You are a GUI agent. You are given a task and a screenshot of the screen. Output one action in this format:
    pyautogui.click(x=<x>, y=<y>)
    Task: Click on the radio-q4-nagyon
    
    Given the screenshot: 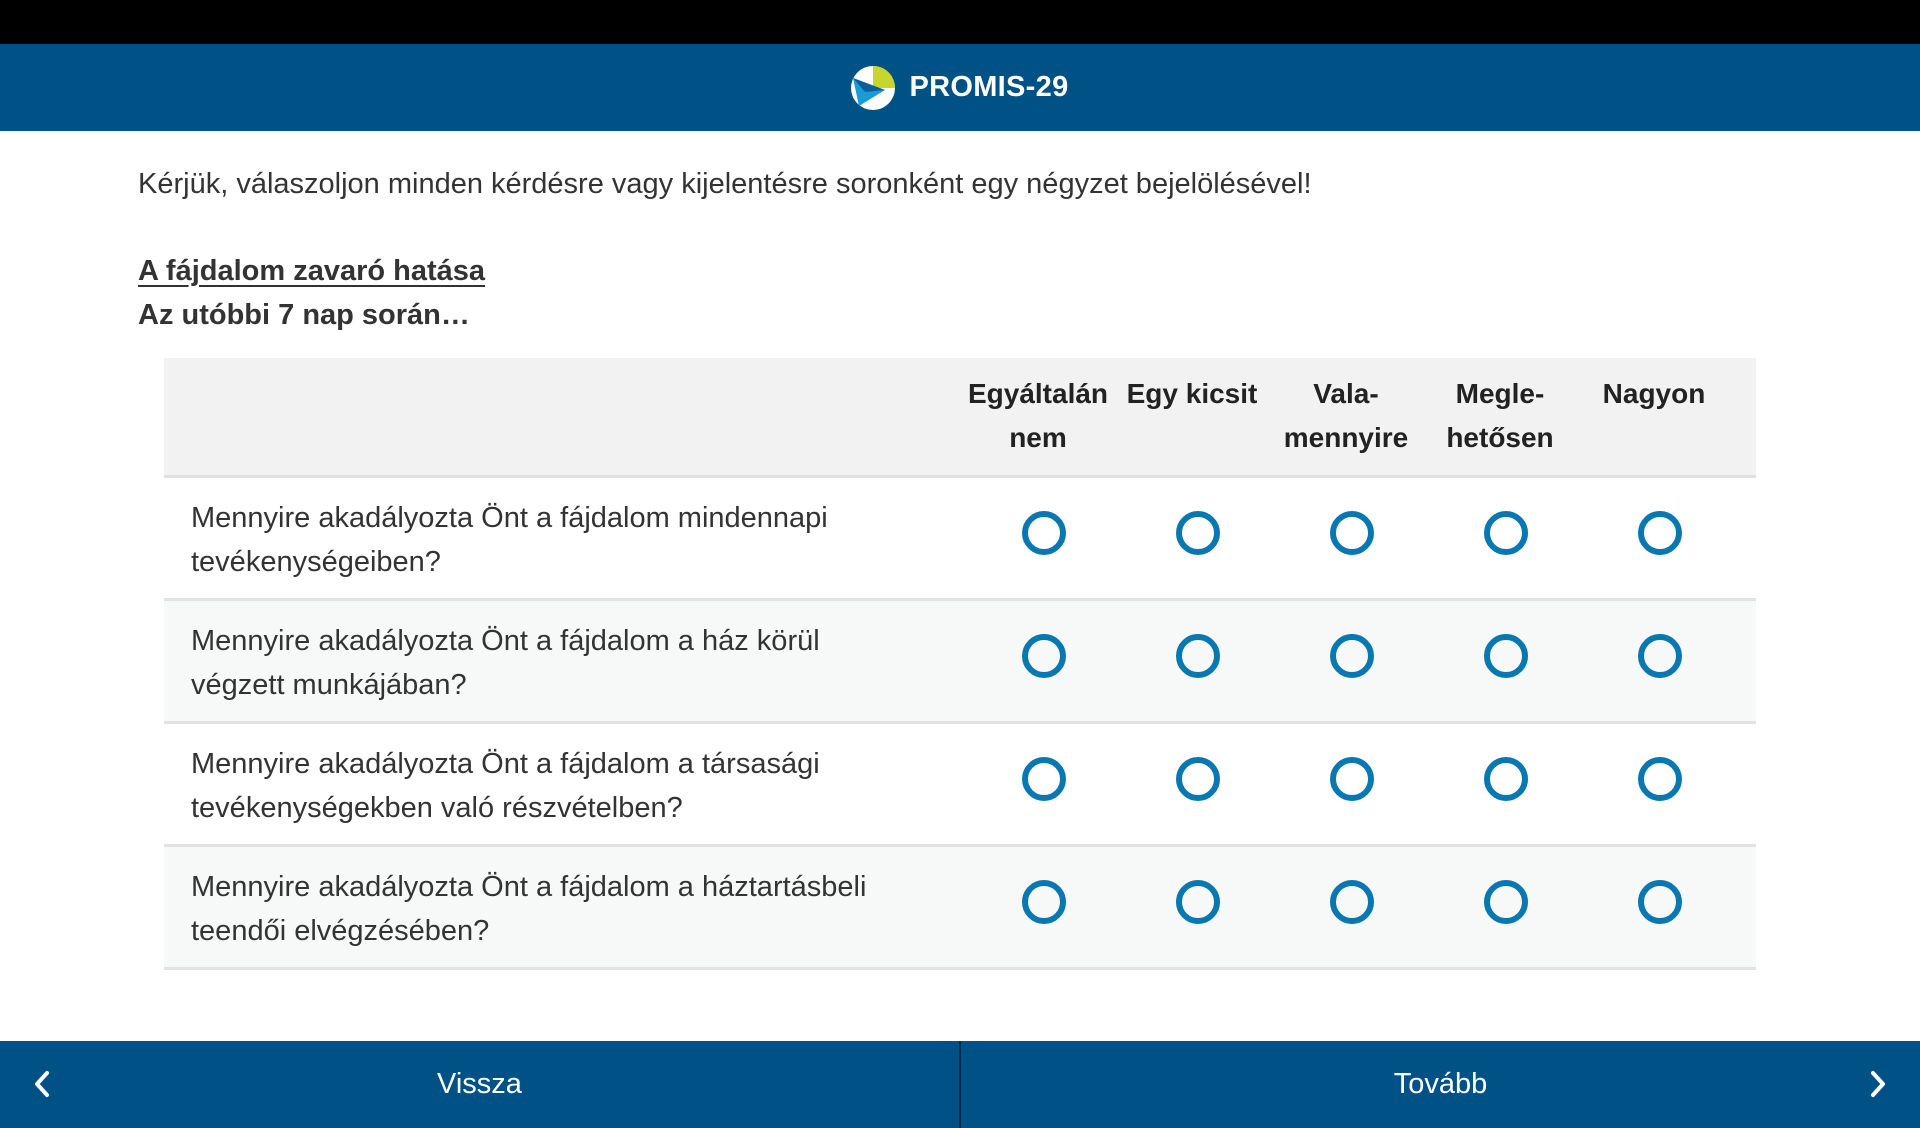 What is the action you would take?
    pyautogui.click(x=1660, y=902)
    